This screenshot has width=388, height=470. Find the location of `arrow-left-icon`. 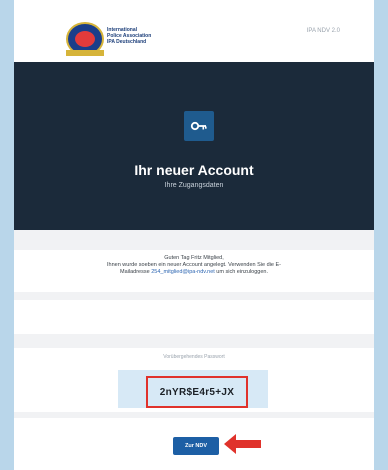

arrow-left-icon is located at coordinates (242, 444).